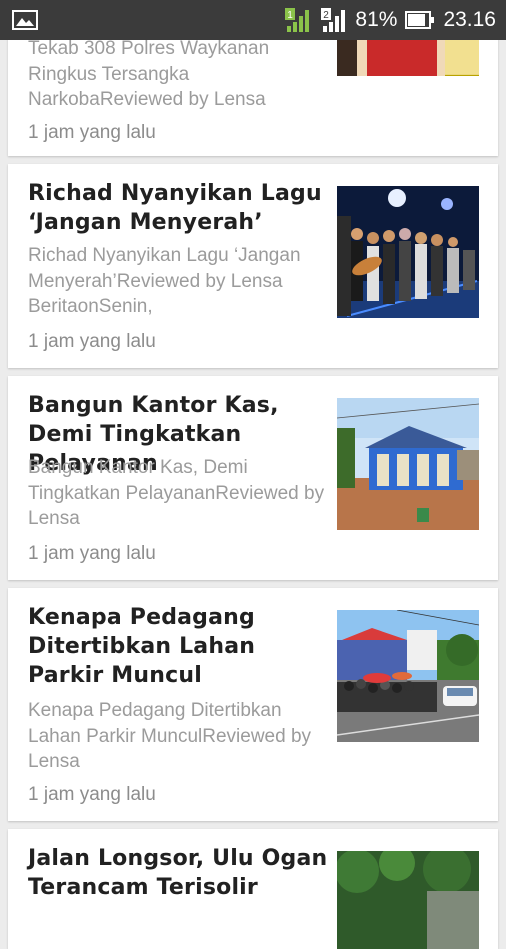 The height and width of the screenshot is (949, 506). What do you see at coordinates (469, 19) in the screenshot?
I see `clock: 23.16` at bounding box center [469, 19].